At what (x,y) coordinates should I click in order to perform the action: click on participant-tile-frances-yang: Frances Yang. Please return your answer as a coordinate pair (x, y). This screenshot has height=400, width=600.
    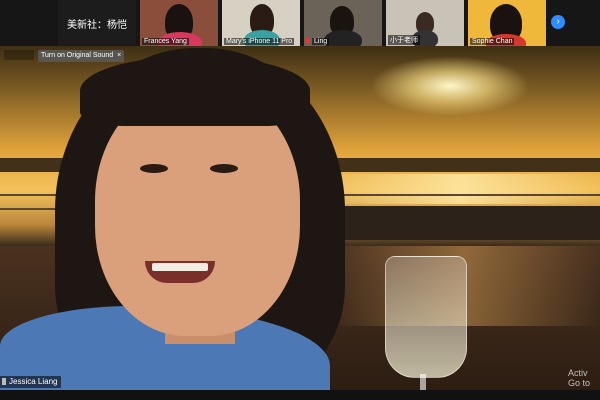
    Looking at the image, I should click on (179, 23).